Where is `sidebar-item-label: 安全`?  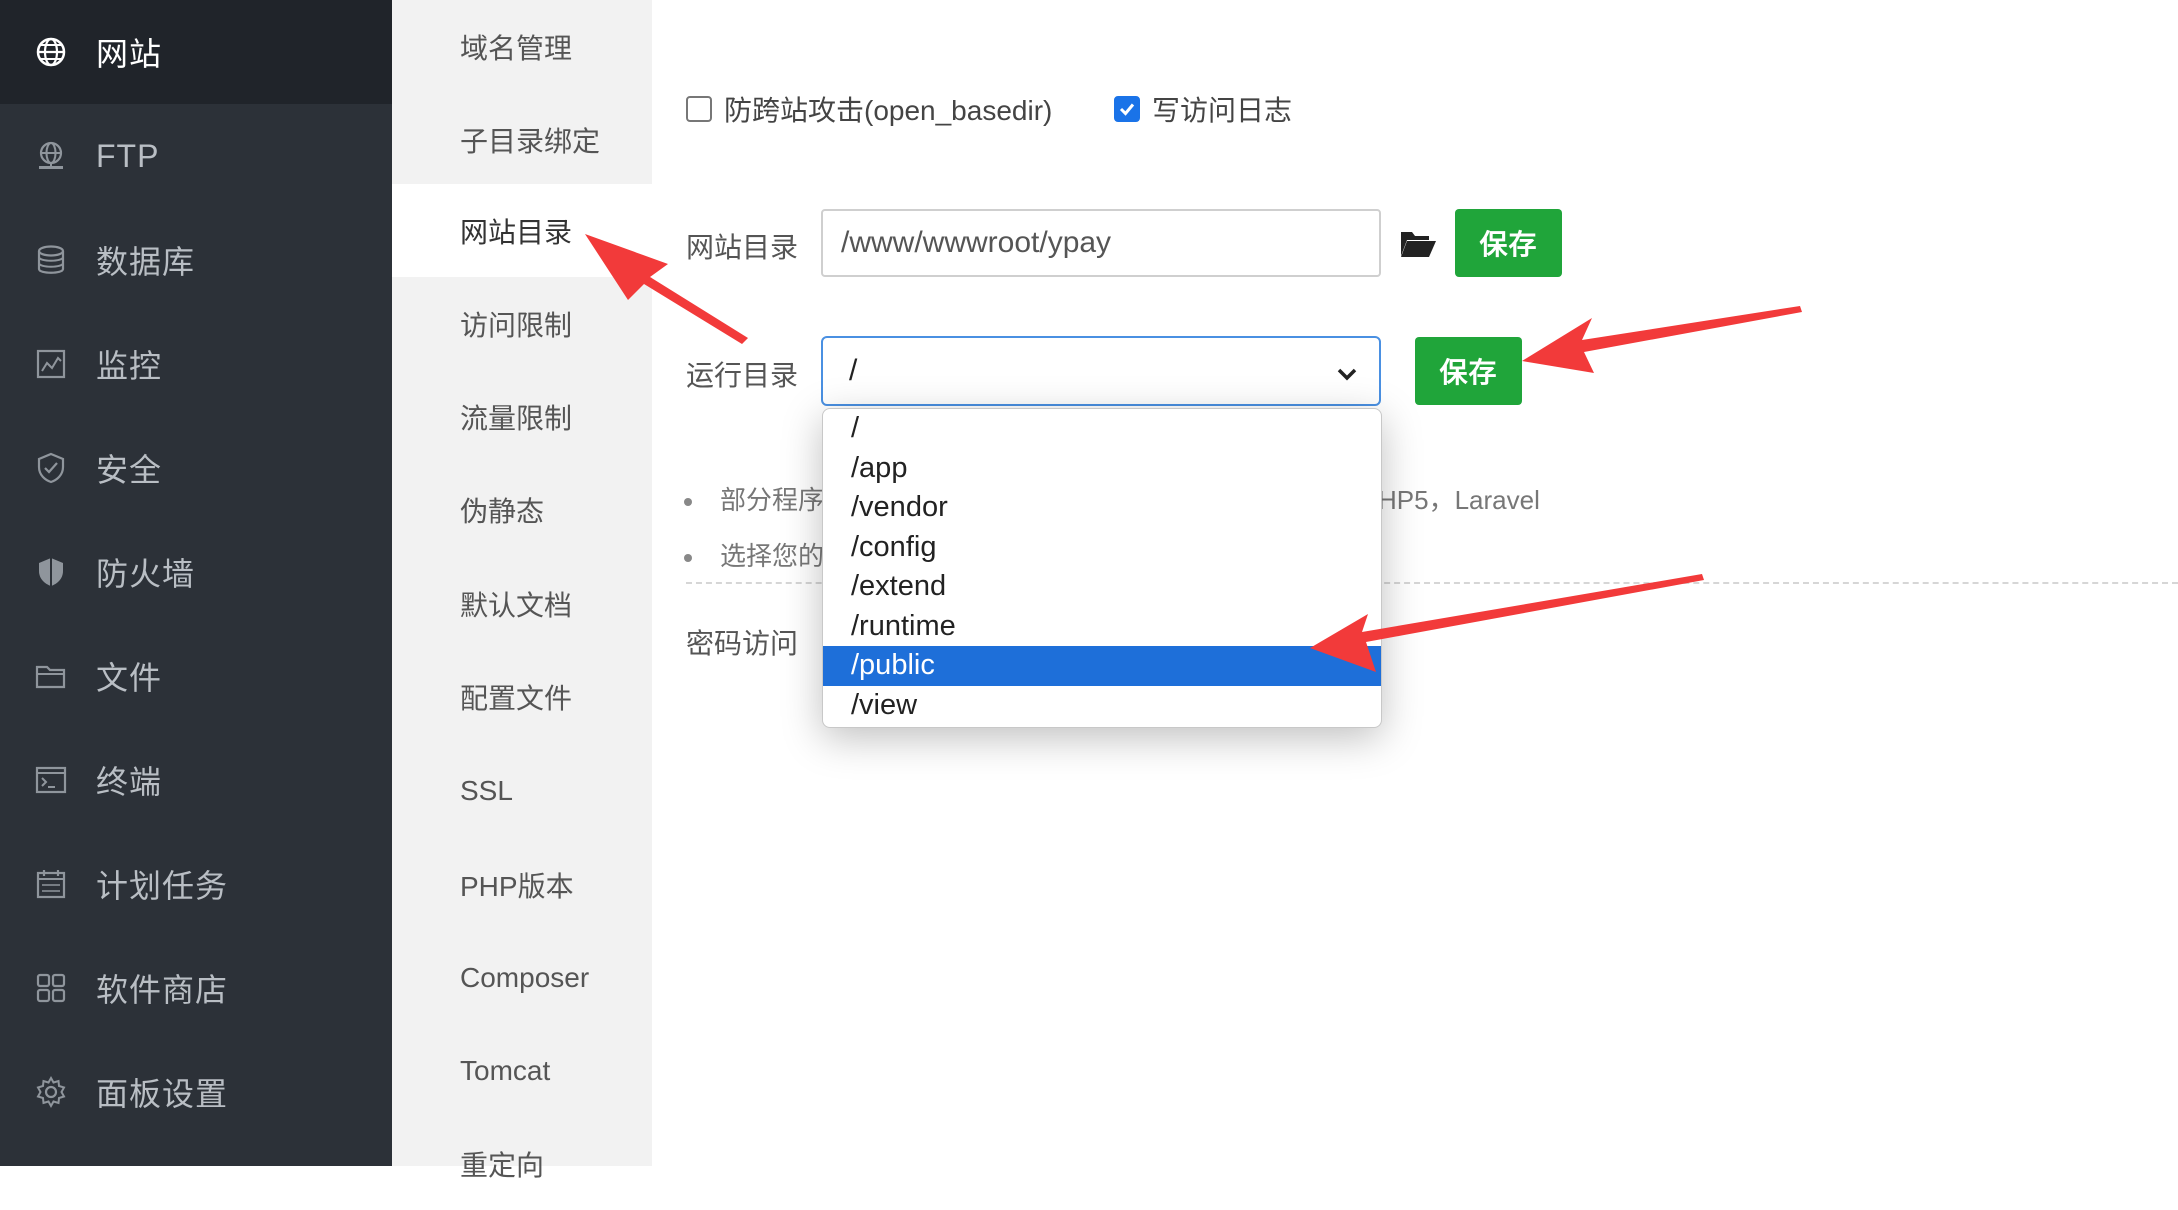
sidebar-item-label: 安全 is located at coordinates (129, 470).